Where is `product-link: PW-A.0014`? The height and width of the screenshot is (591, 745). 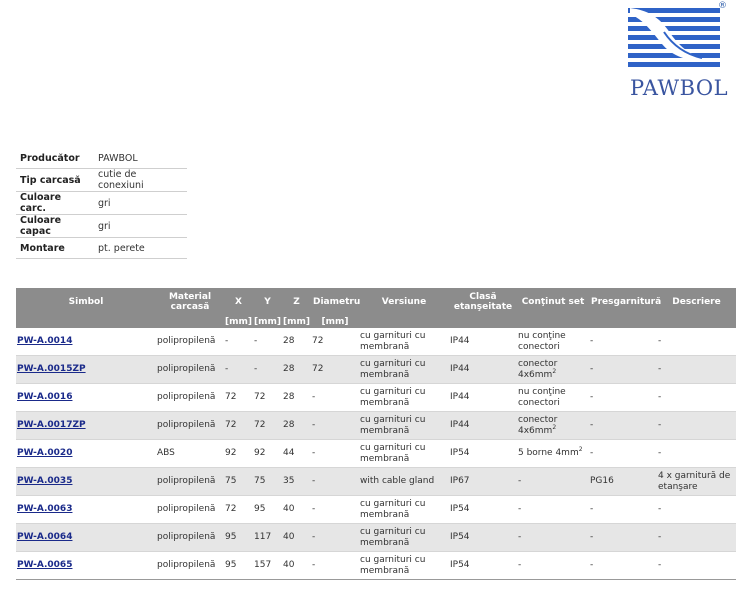 product-link: PW-A.0014 is located at coordinates (44, 341).